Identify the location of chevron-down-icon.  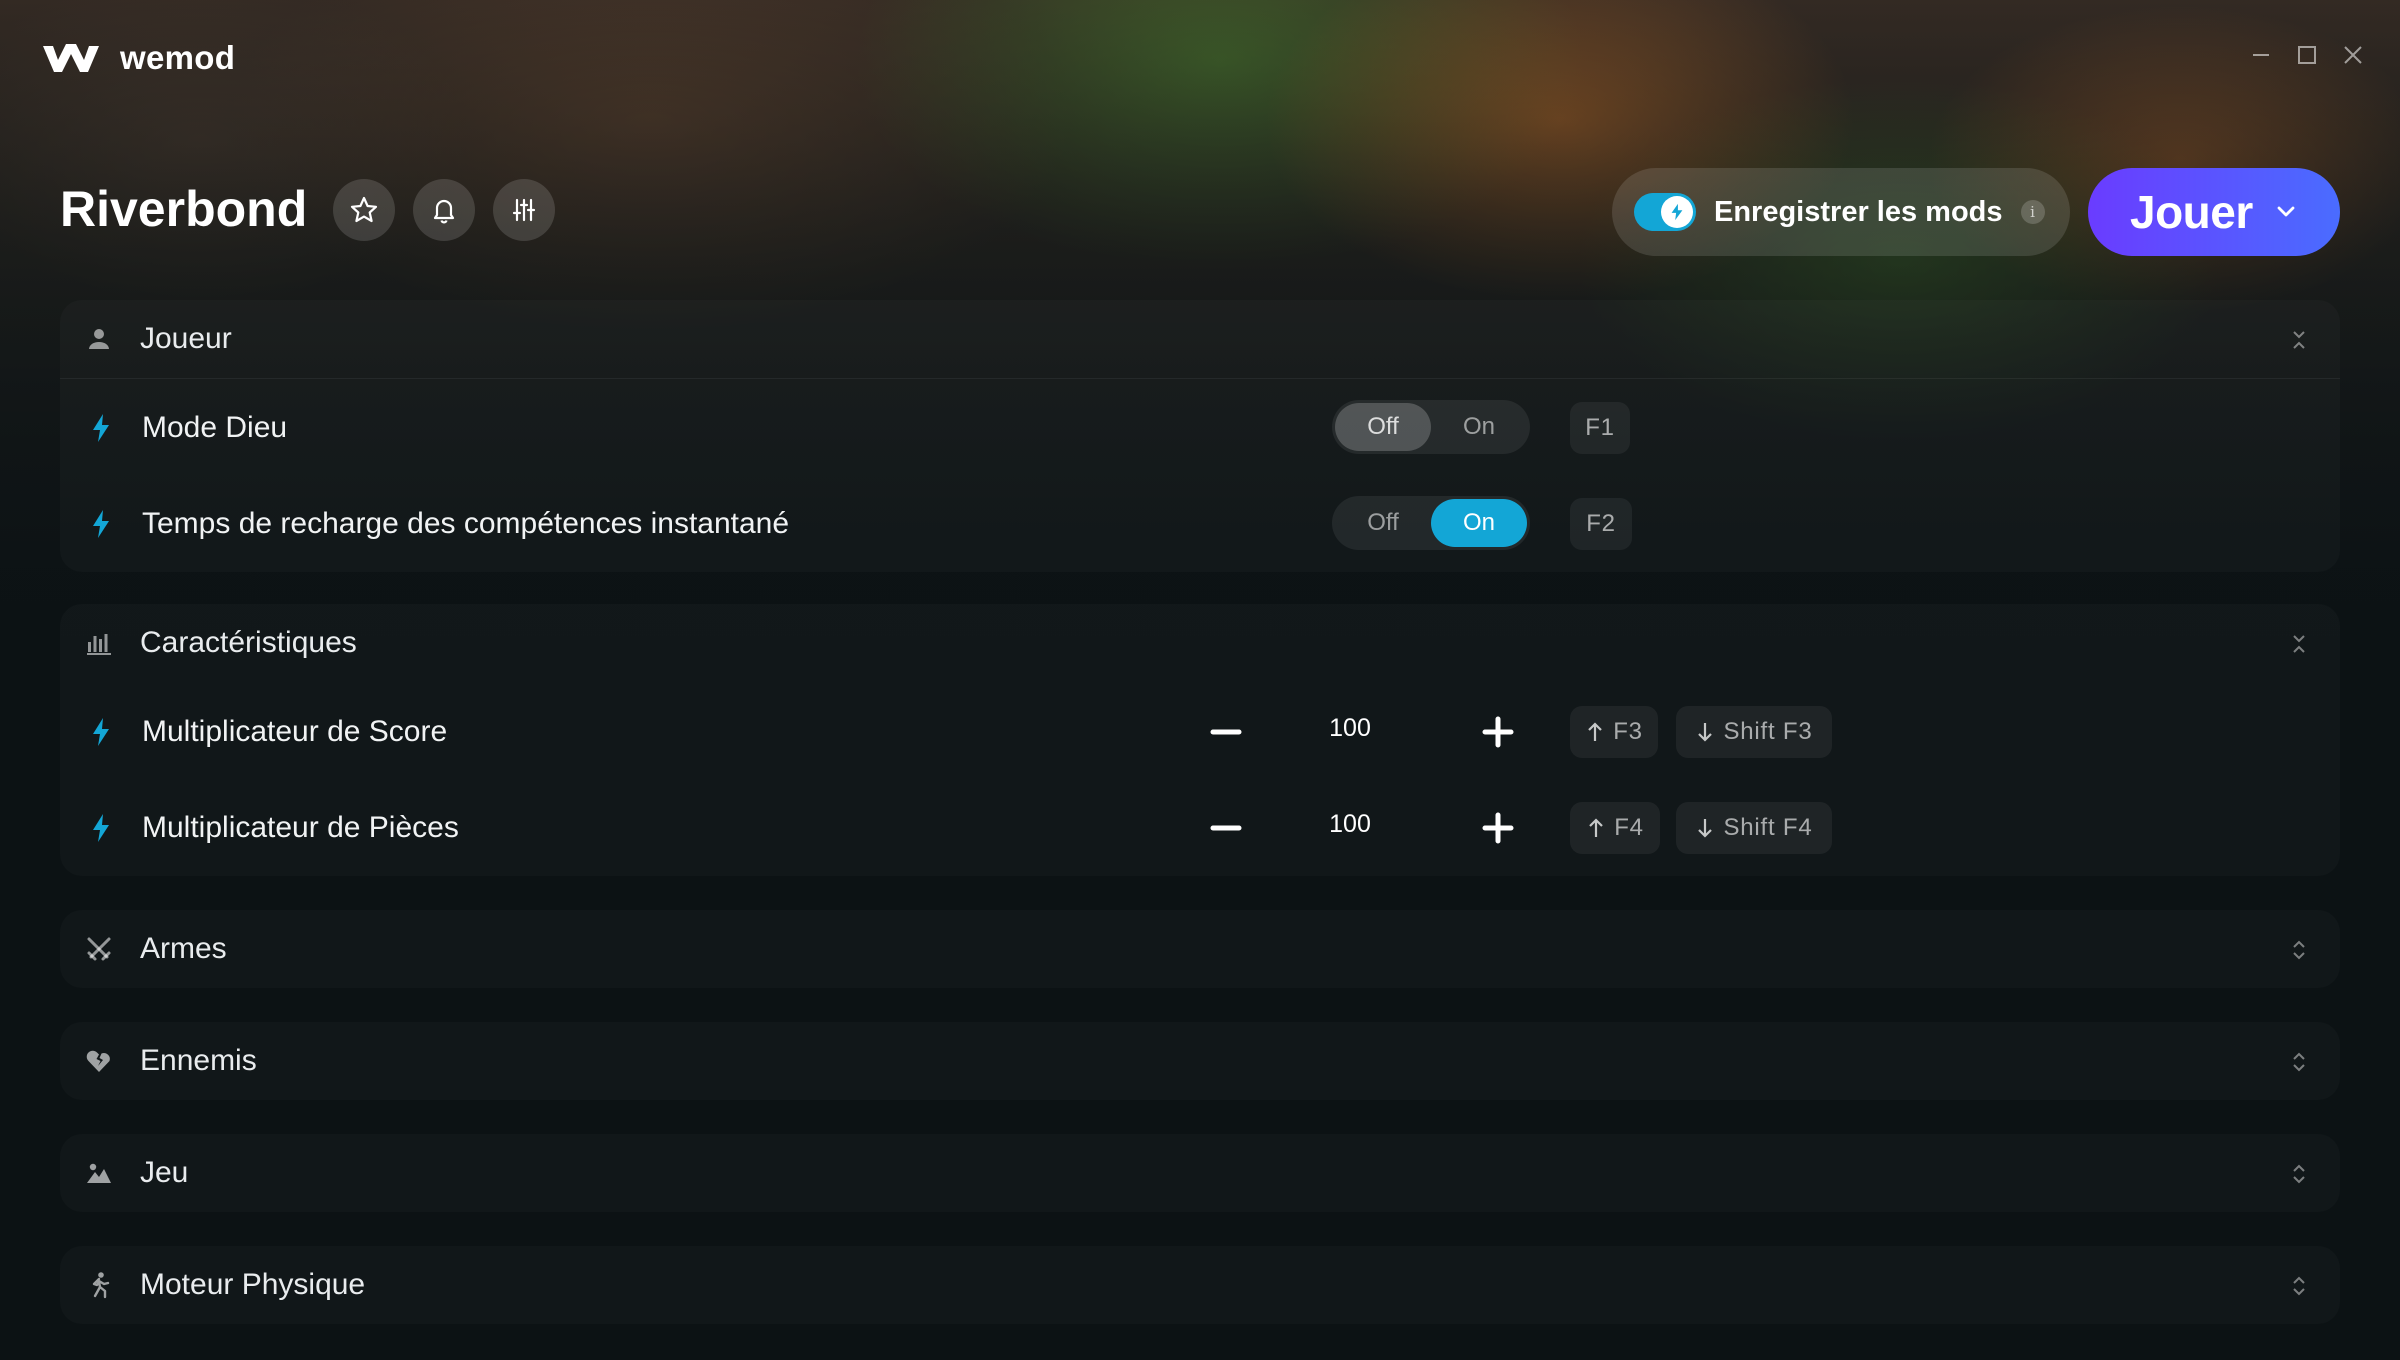
(2286, 212).